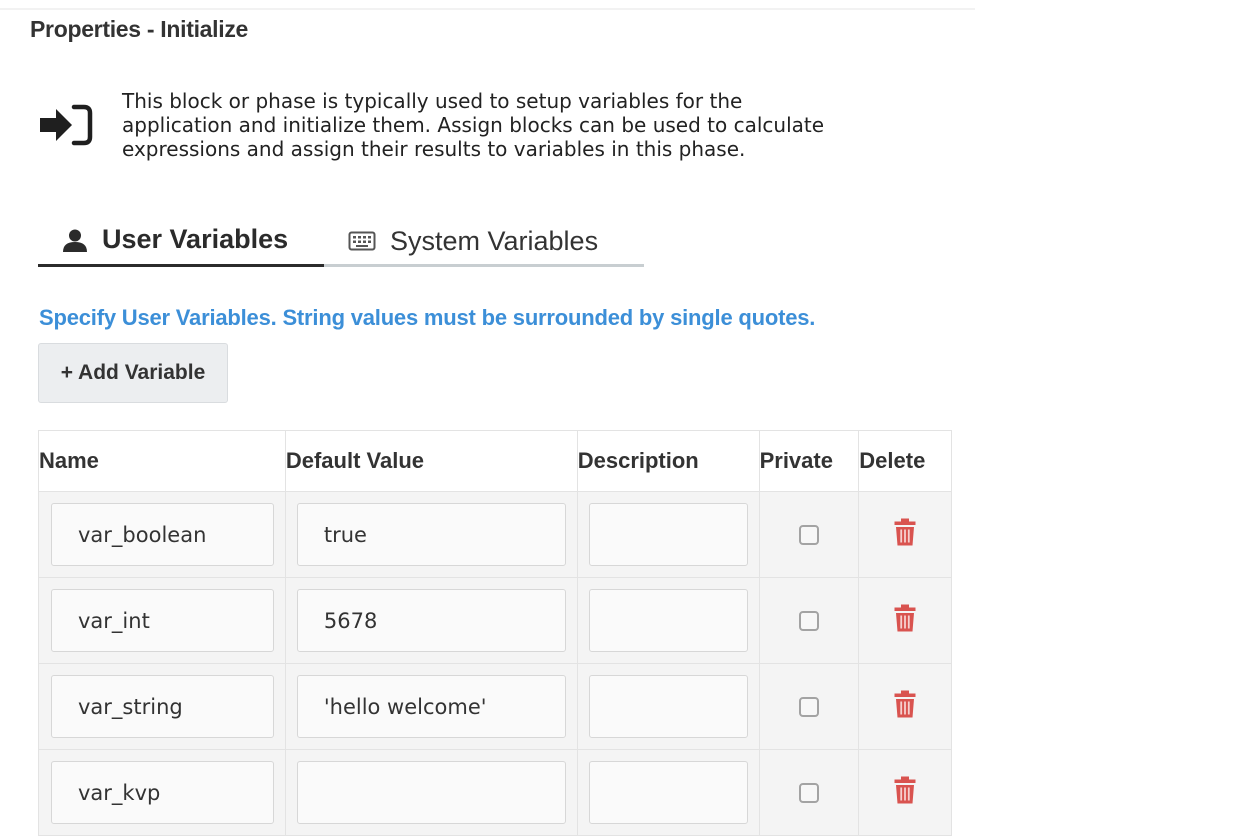 Image resolution: width=1257 pixels, height=836 pixels. I want to click on tab-user-variables: User Variables, so click(181, 241).